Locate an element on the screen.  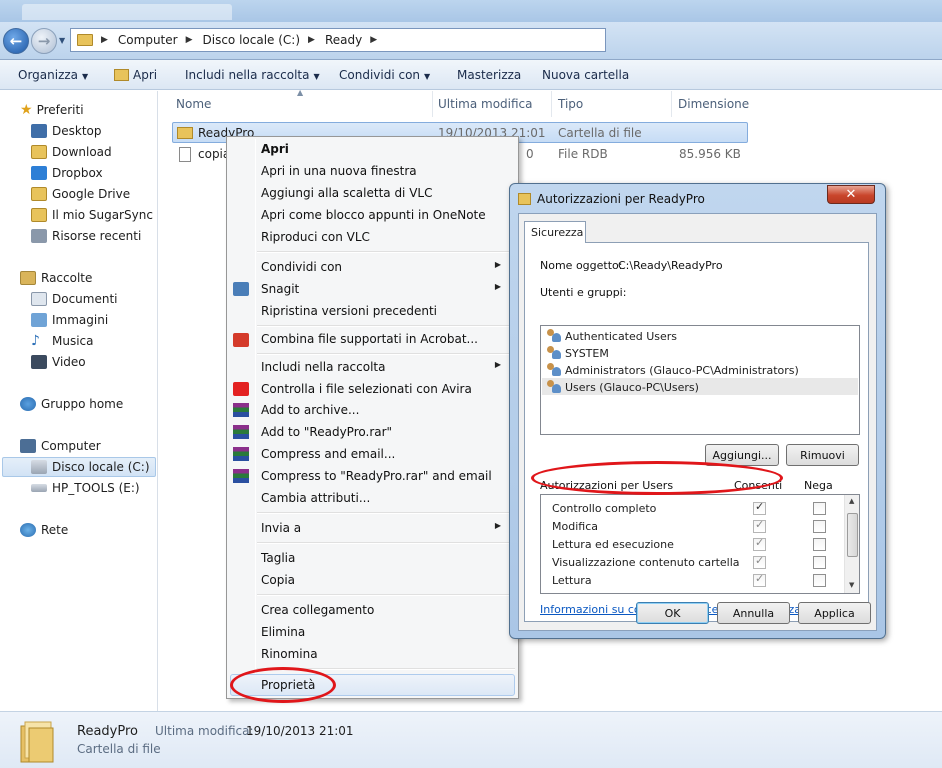
list-item: SYSTEM is located at coordinates (577, 353).